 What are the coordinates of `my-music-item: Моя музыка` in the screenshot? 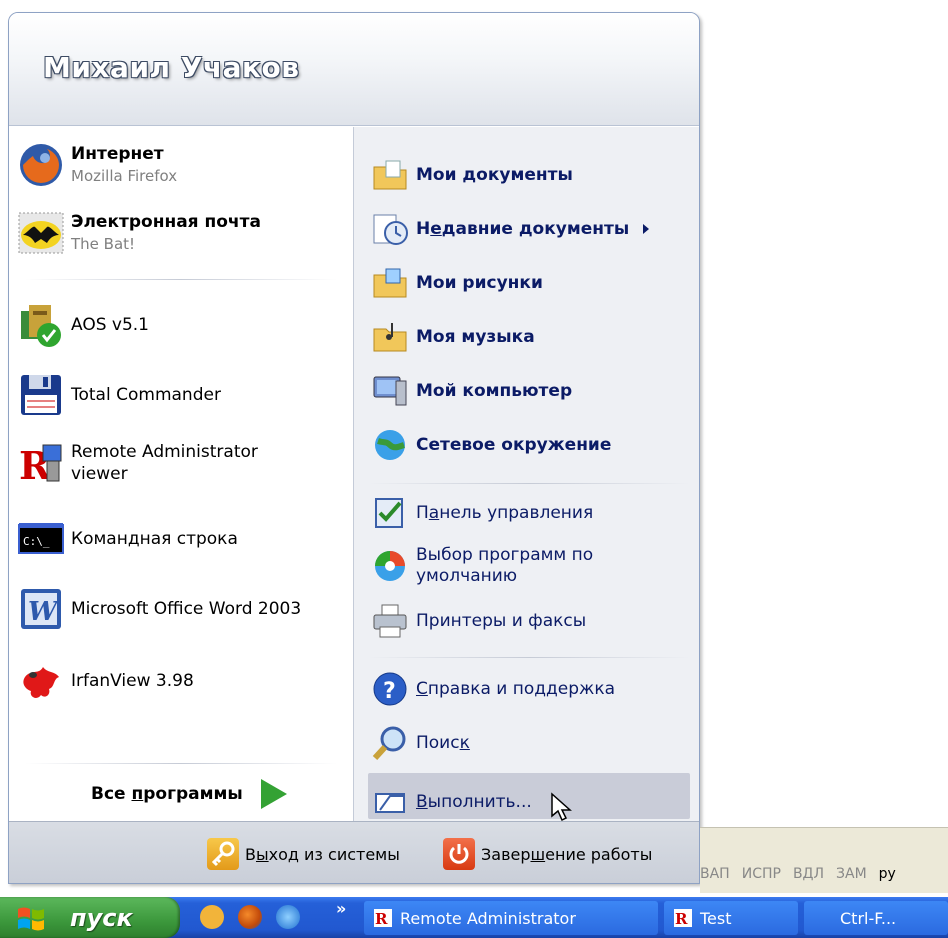 It's located at (535, 337).